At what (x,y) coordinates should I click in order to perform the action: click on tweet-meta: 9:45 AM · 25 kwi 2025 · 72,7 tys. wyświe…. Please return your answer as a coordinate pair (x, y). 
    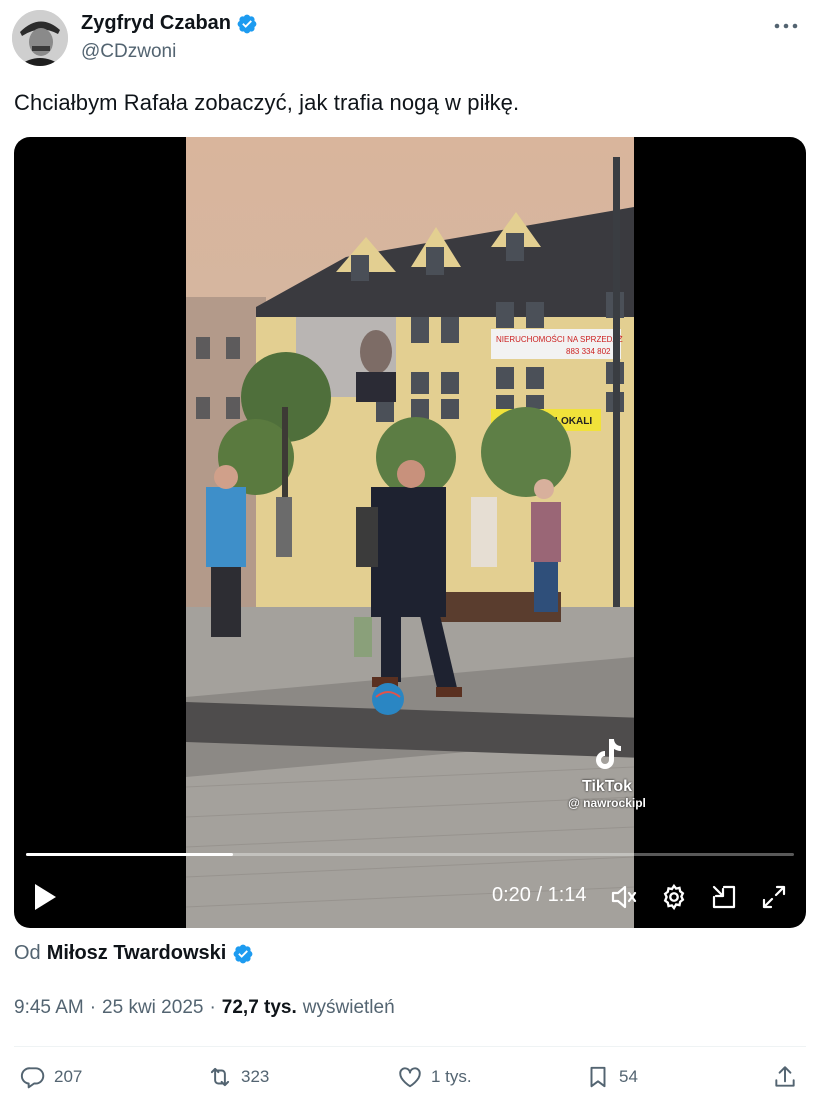
    Looking at the image, I should click on (204, 1008).